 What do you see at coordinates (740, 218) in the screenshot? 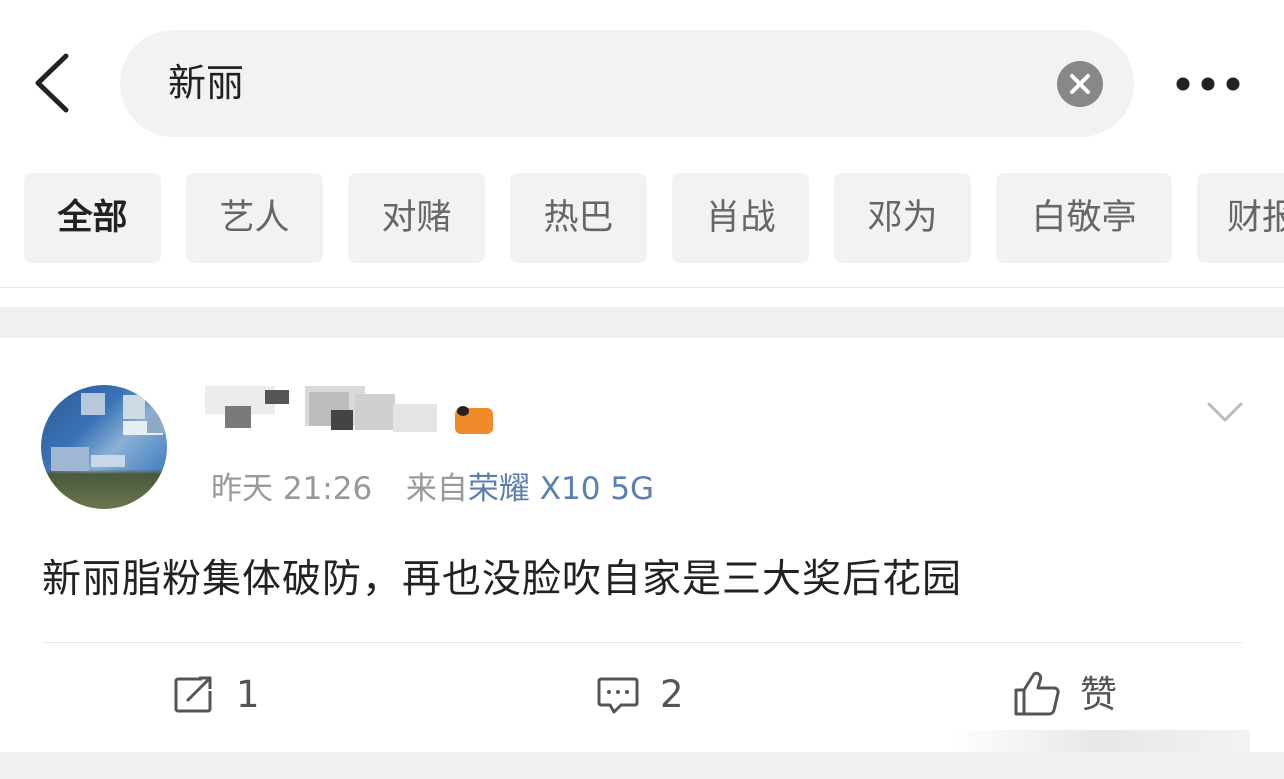
I see `tab-xiaozhan: 肖战` at bounding box center [740, 218].